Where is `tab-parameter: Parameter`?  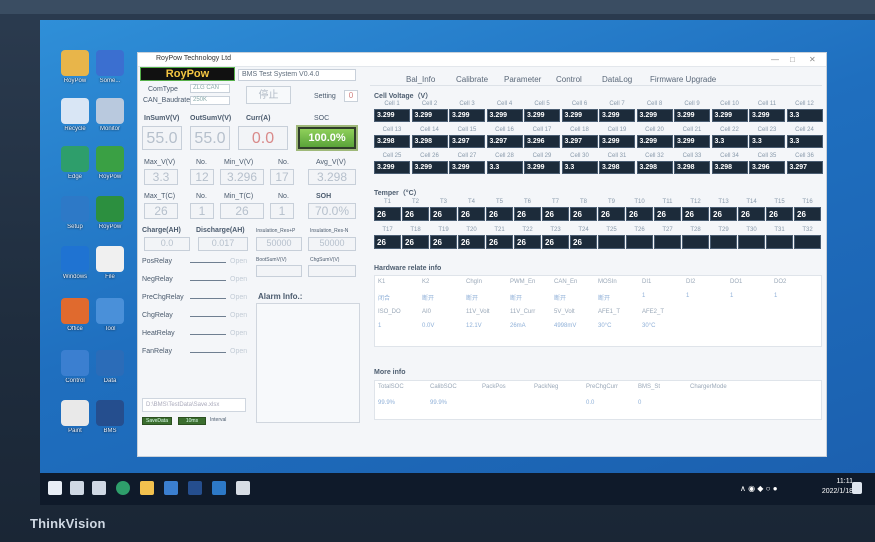
tab-parameter: Parameter is located at coordinates (522, 79).